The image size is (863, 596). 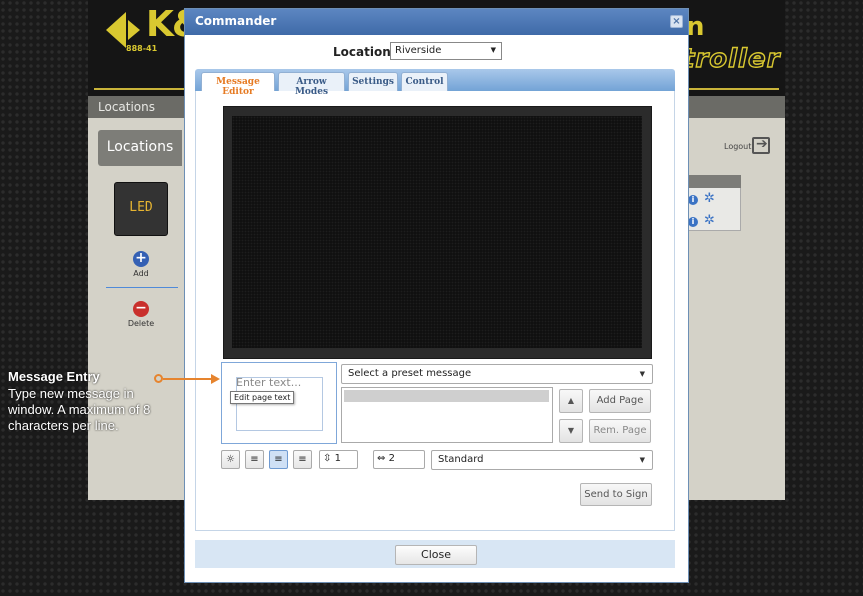 I want to click on align-center-icon: ≡, so click(x=278, y=459).